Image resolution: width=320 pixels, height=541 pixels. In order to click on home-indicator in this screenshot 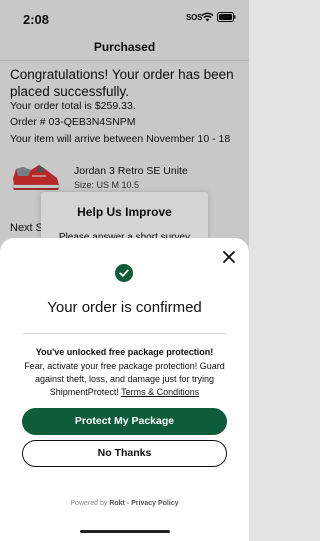, I will do `click(125, 531)`.